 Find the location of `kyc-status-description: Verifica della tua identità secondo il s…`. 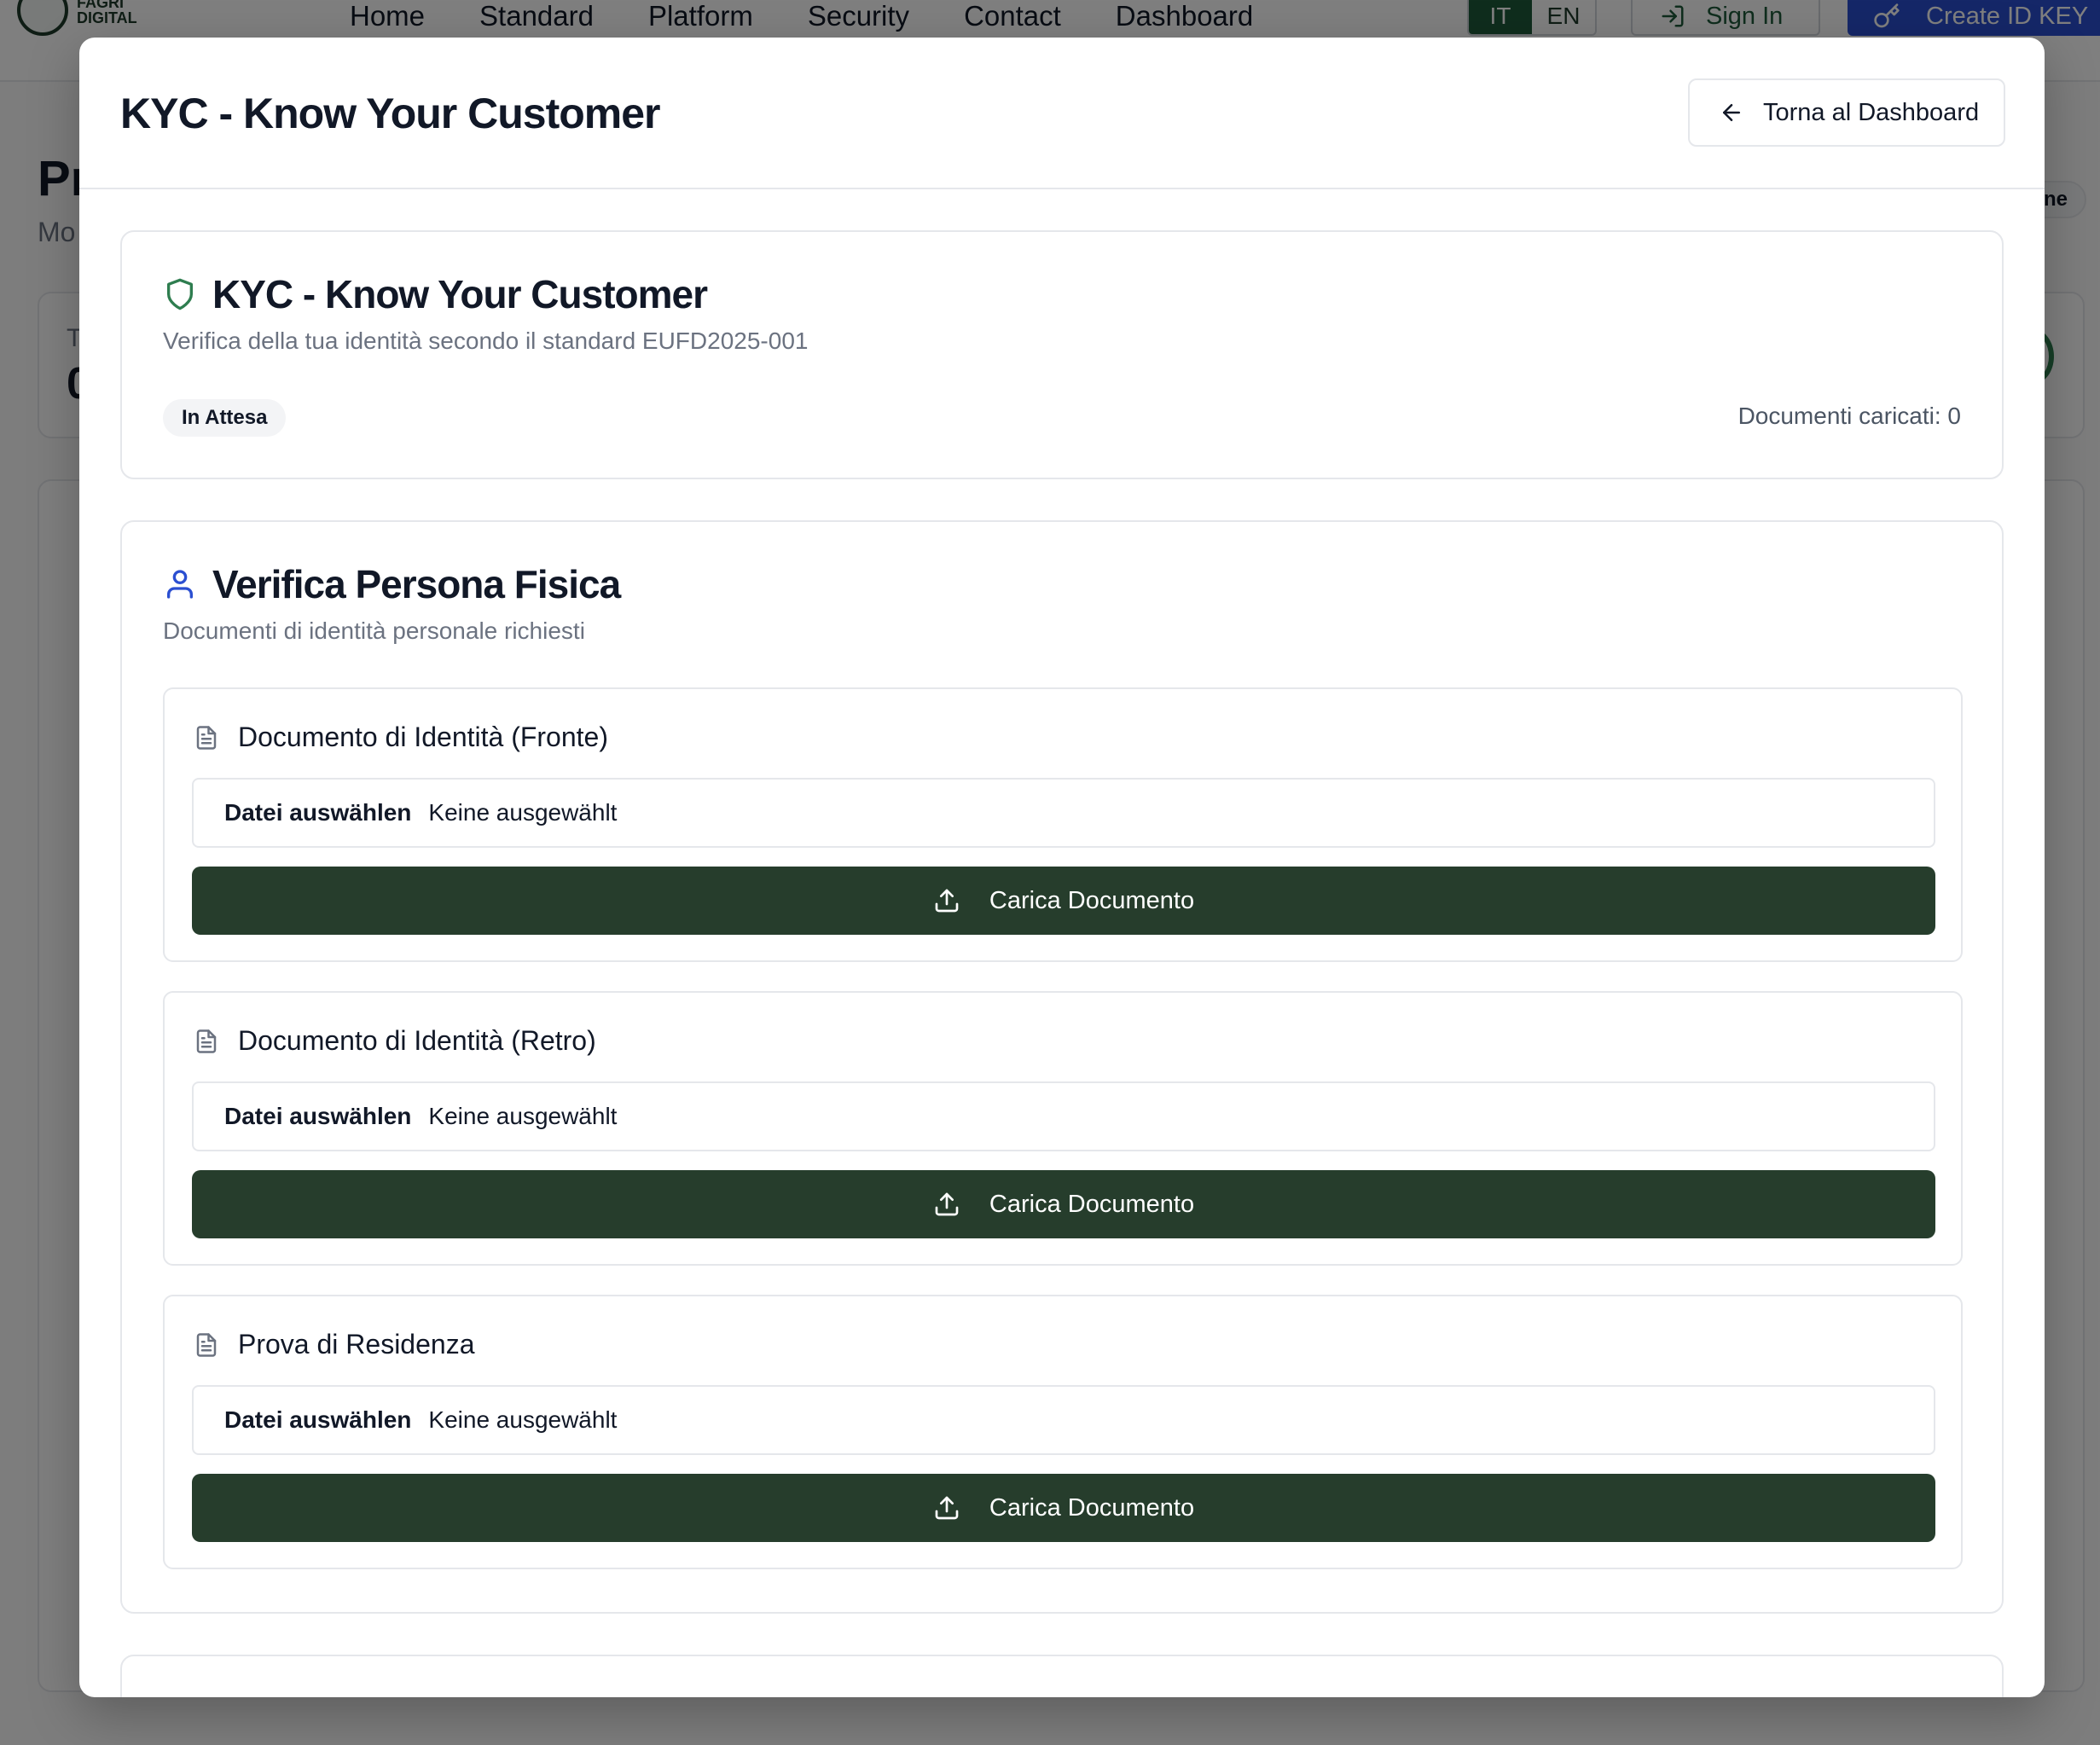

kyc-status-description: Verifica della tua identità secondo il s… is located at coordinates (486, 341).